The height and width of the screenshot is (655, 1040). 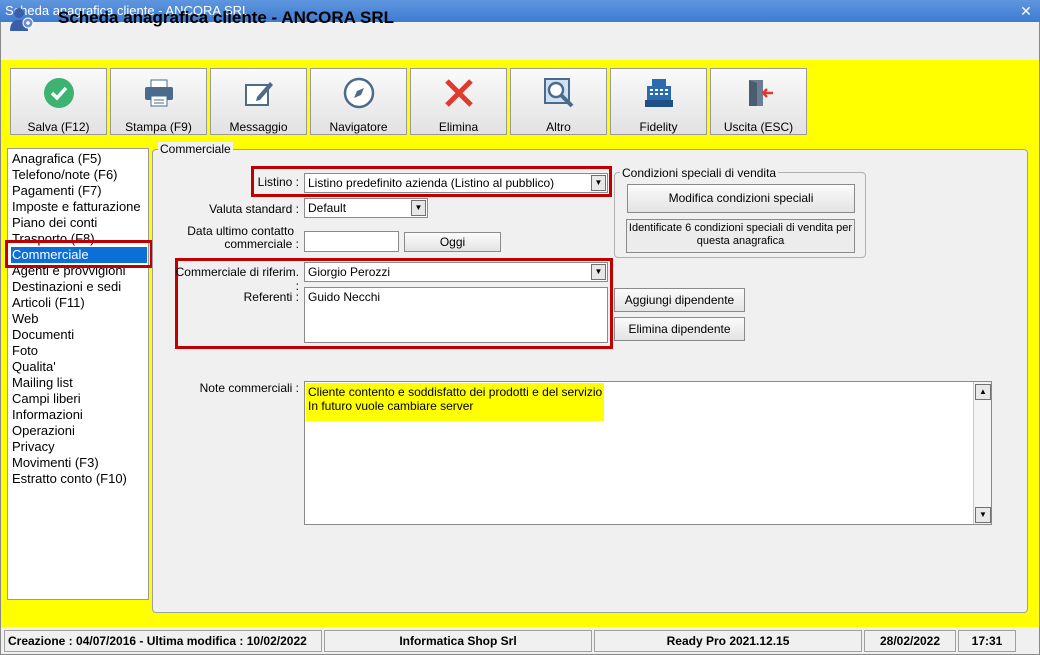 What do you see at coordinates (456, 315) in the screenshot?
I see `referenti-list: Guido Necchi` at bounding box center [456, 315].